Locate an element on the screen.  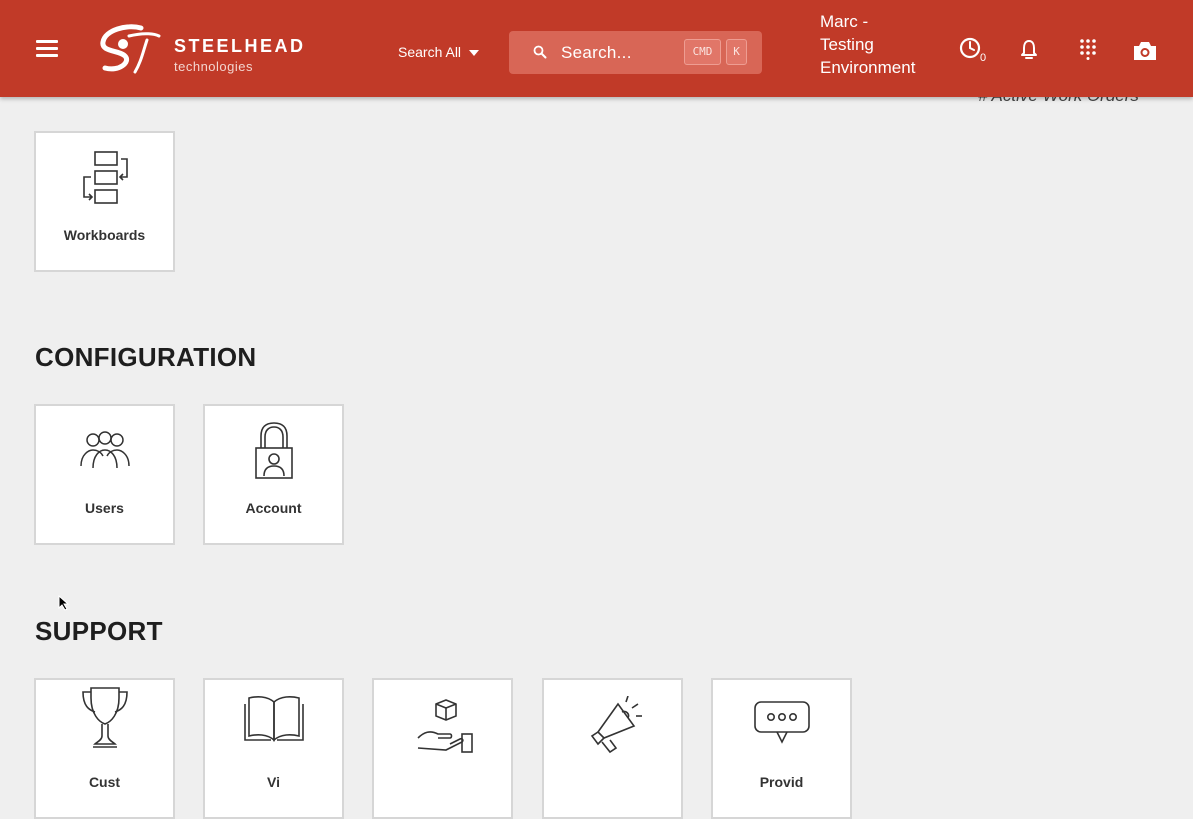
shortcut-k-key: K is located at coordinates (736, 52).